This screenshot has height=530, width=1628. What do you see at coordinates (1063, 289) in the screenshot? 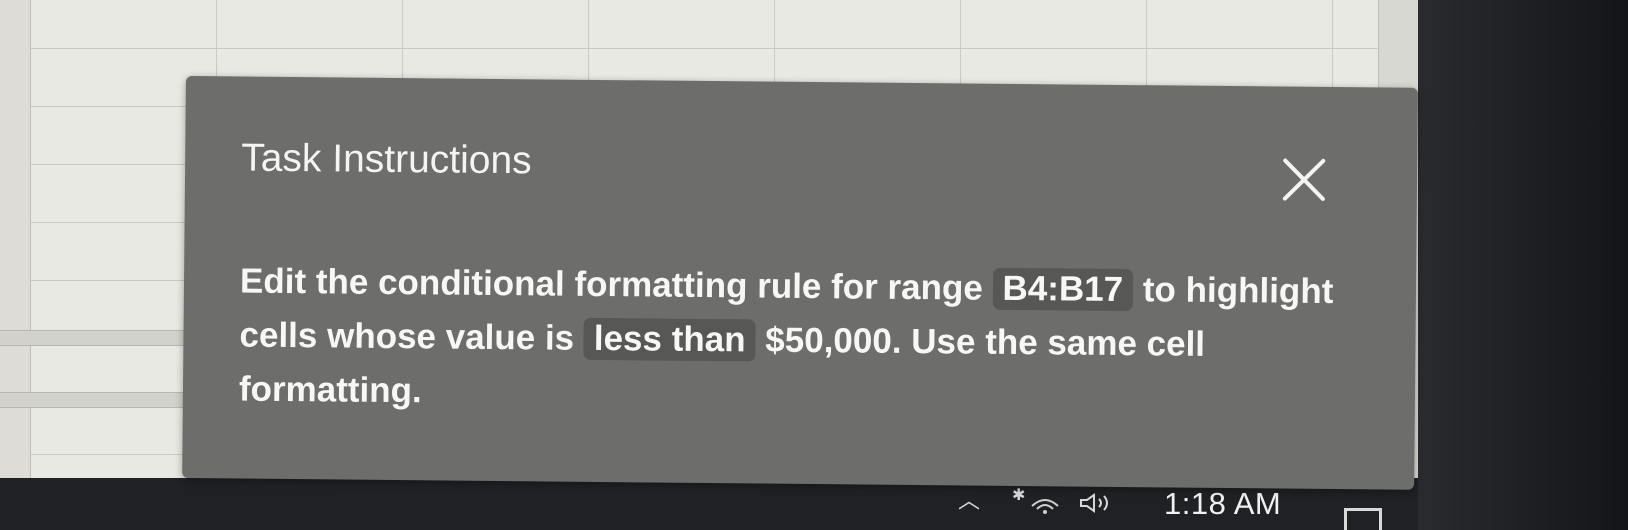
I see `range-chip: B4:B17` at bounding box center [1063, 289].